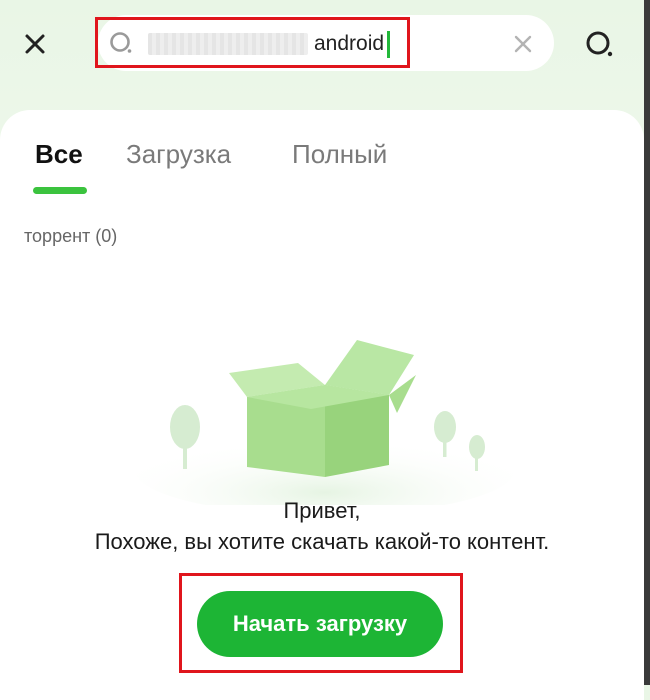 This screenshot has width=650, height=700. I want to click on torrent-count: торрент (0), so click(71, 236).